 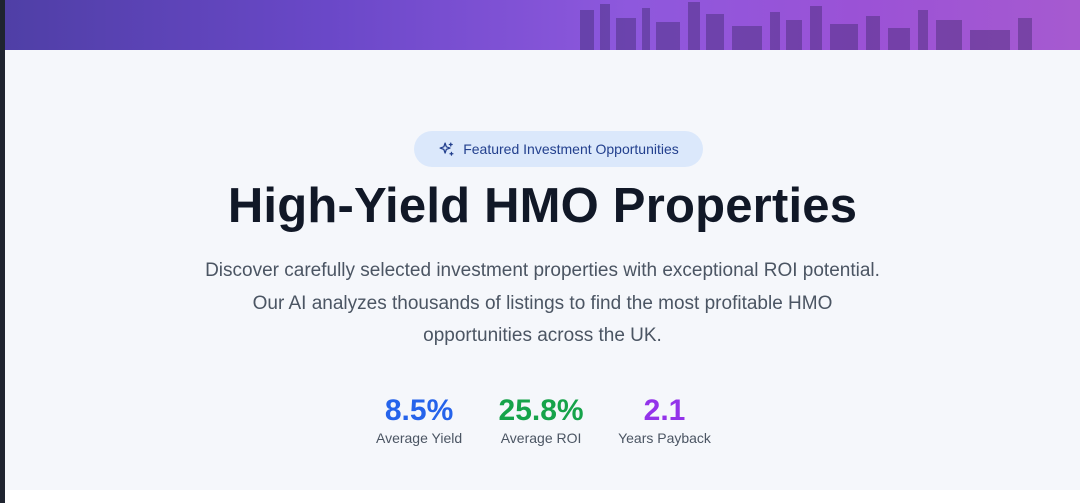 I want to click on city-skyline-image, so click(x=806, y=26).